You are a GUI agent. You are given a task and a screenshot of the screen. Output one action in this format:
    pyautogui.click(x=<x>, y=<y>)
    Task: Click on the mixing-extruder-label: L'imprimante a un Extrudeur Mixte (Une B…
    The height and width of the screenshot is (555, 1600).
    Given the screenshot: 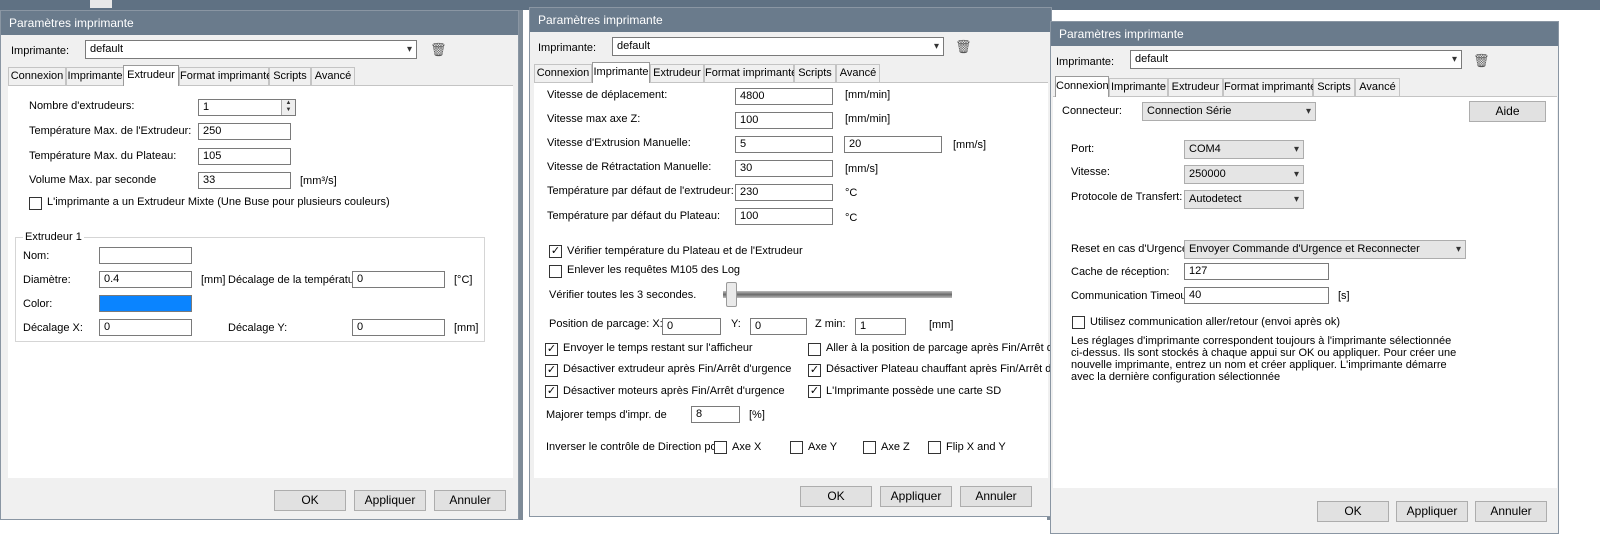 What is the action you would take?
    pyautogui.click(x=218, y=202)
    